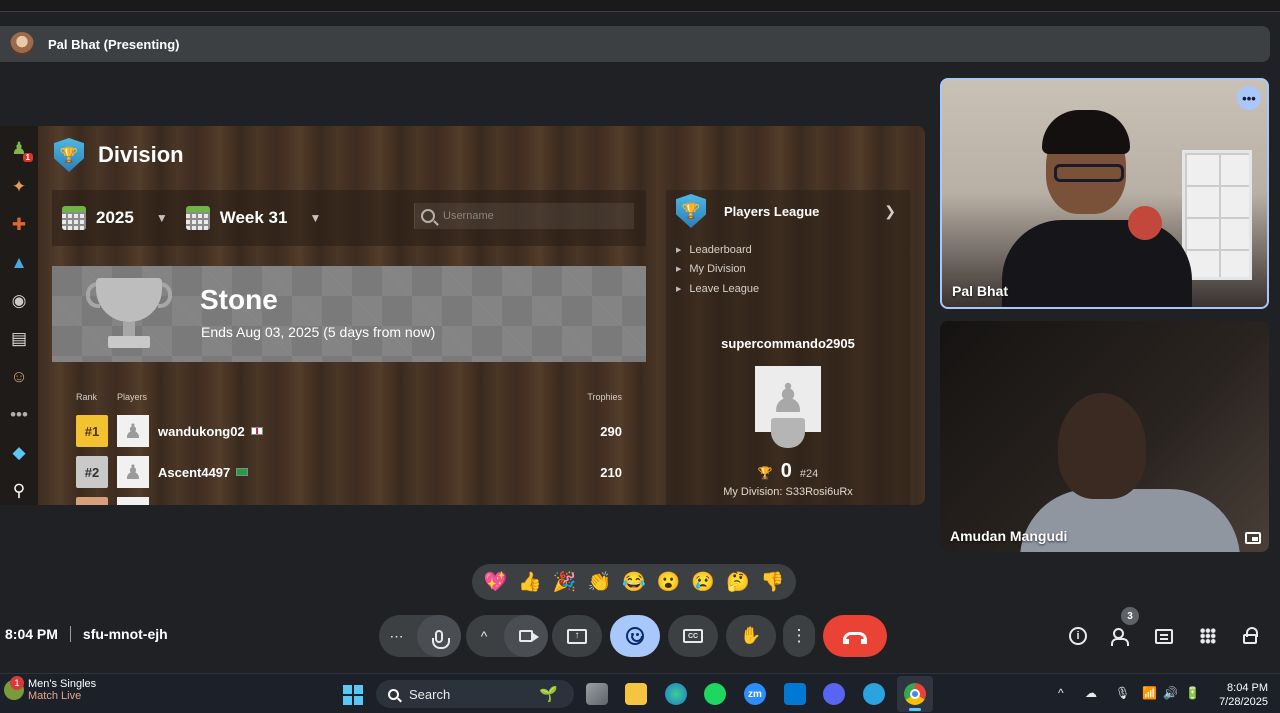  Describe the element at coordinates (1243, 702) in the screenshot. I see `clock-date: 7/28/2025` at that location.